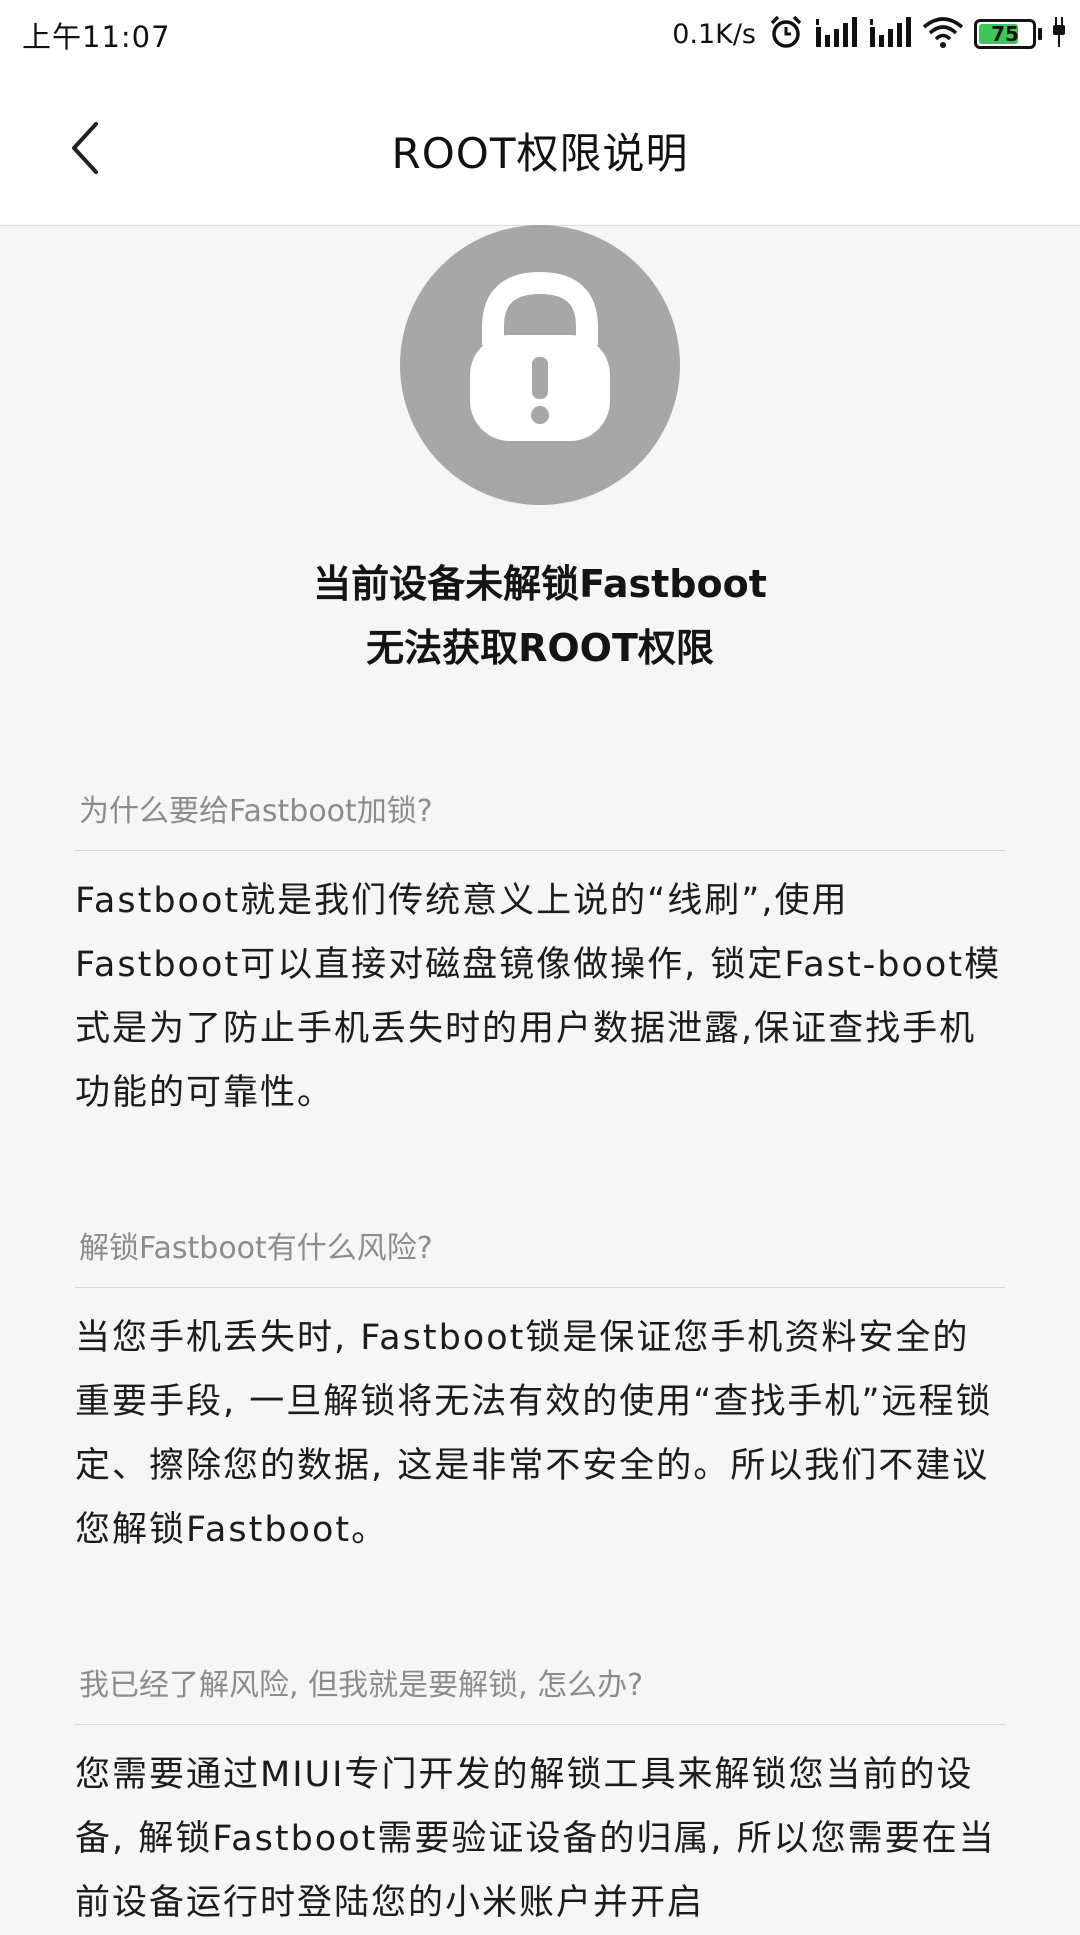  I want to click on alarm-icon, so click(786, 34).